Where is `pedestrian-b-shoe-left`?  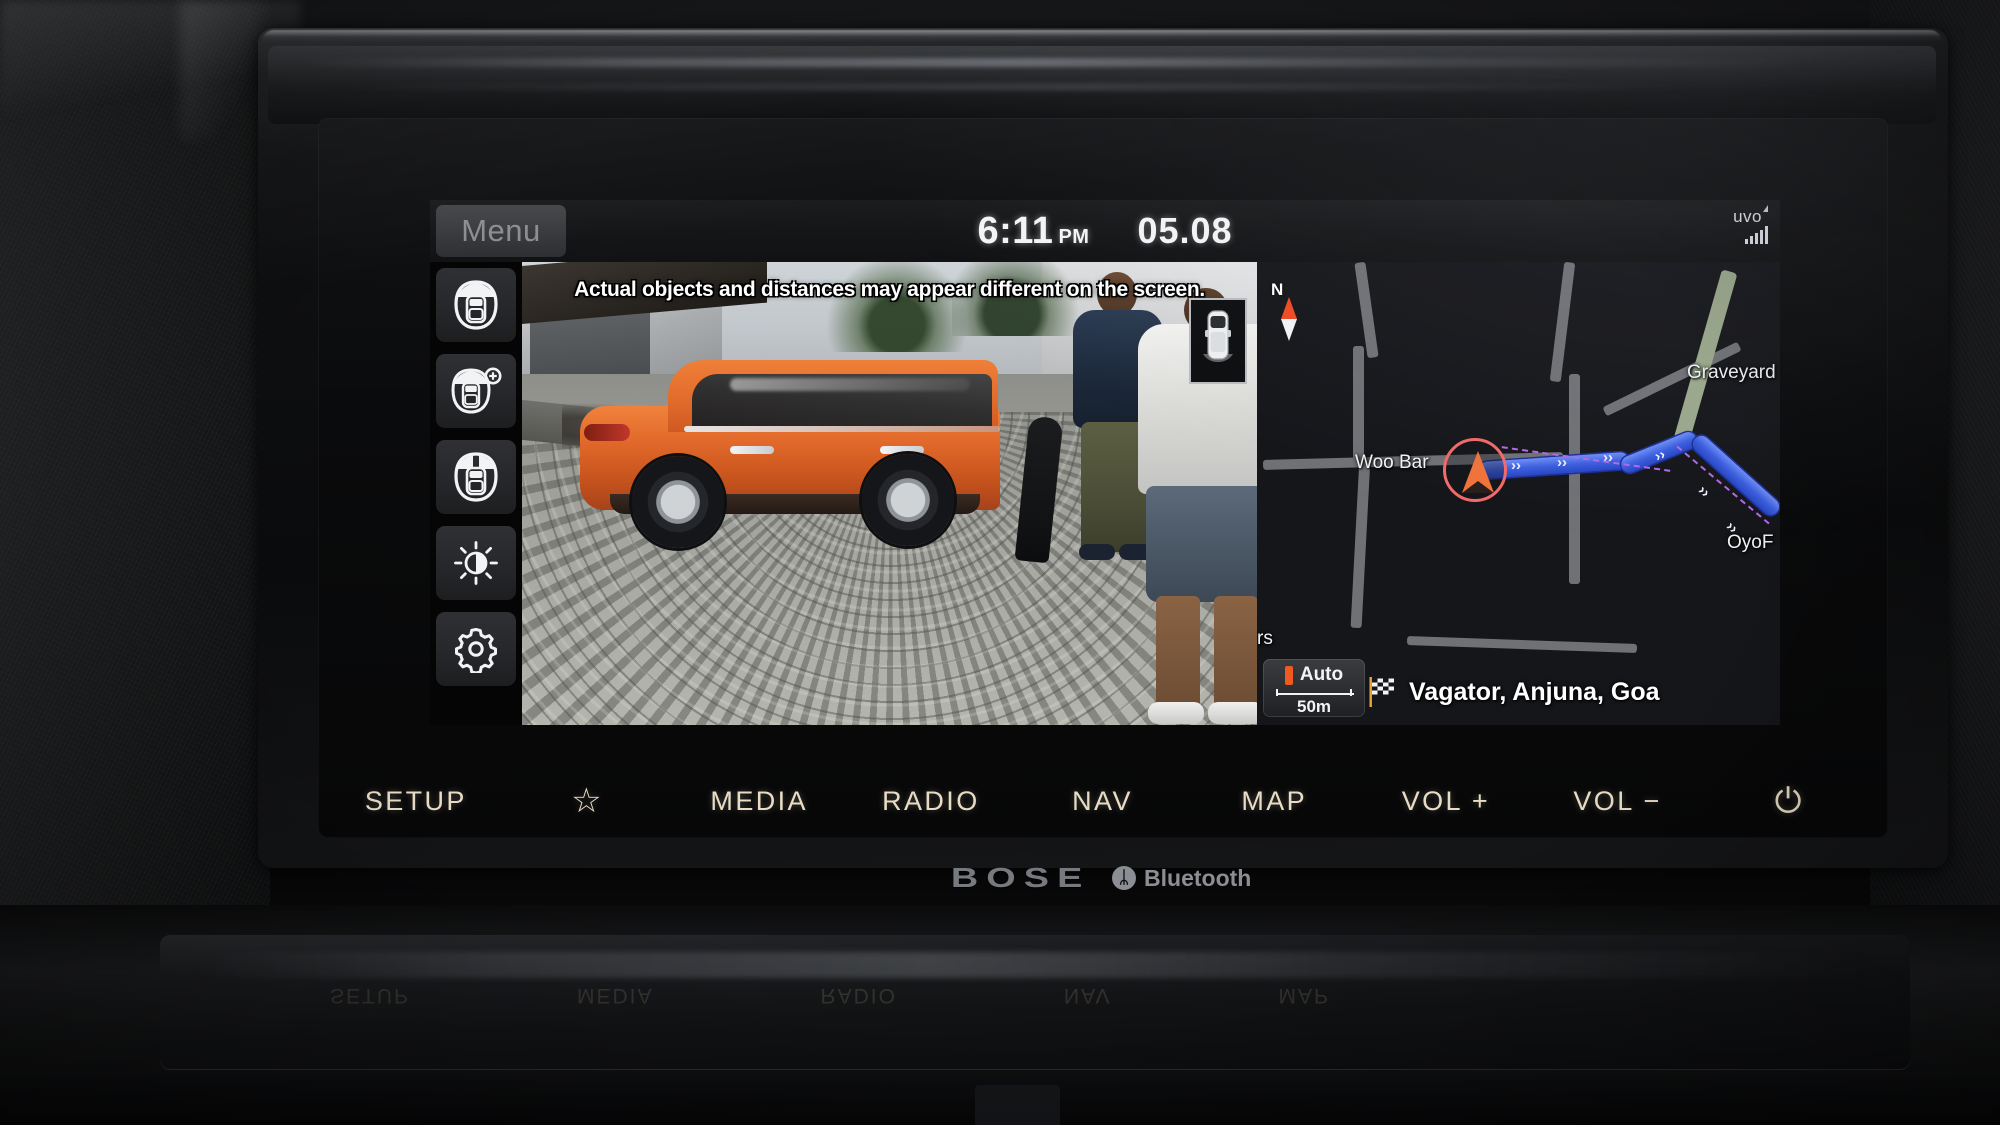
pedestrian-b-shoe-left is located at coordinates (1176, 713).